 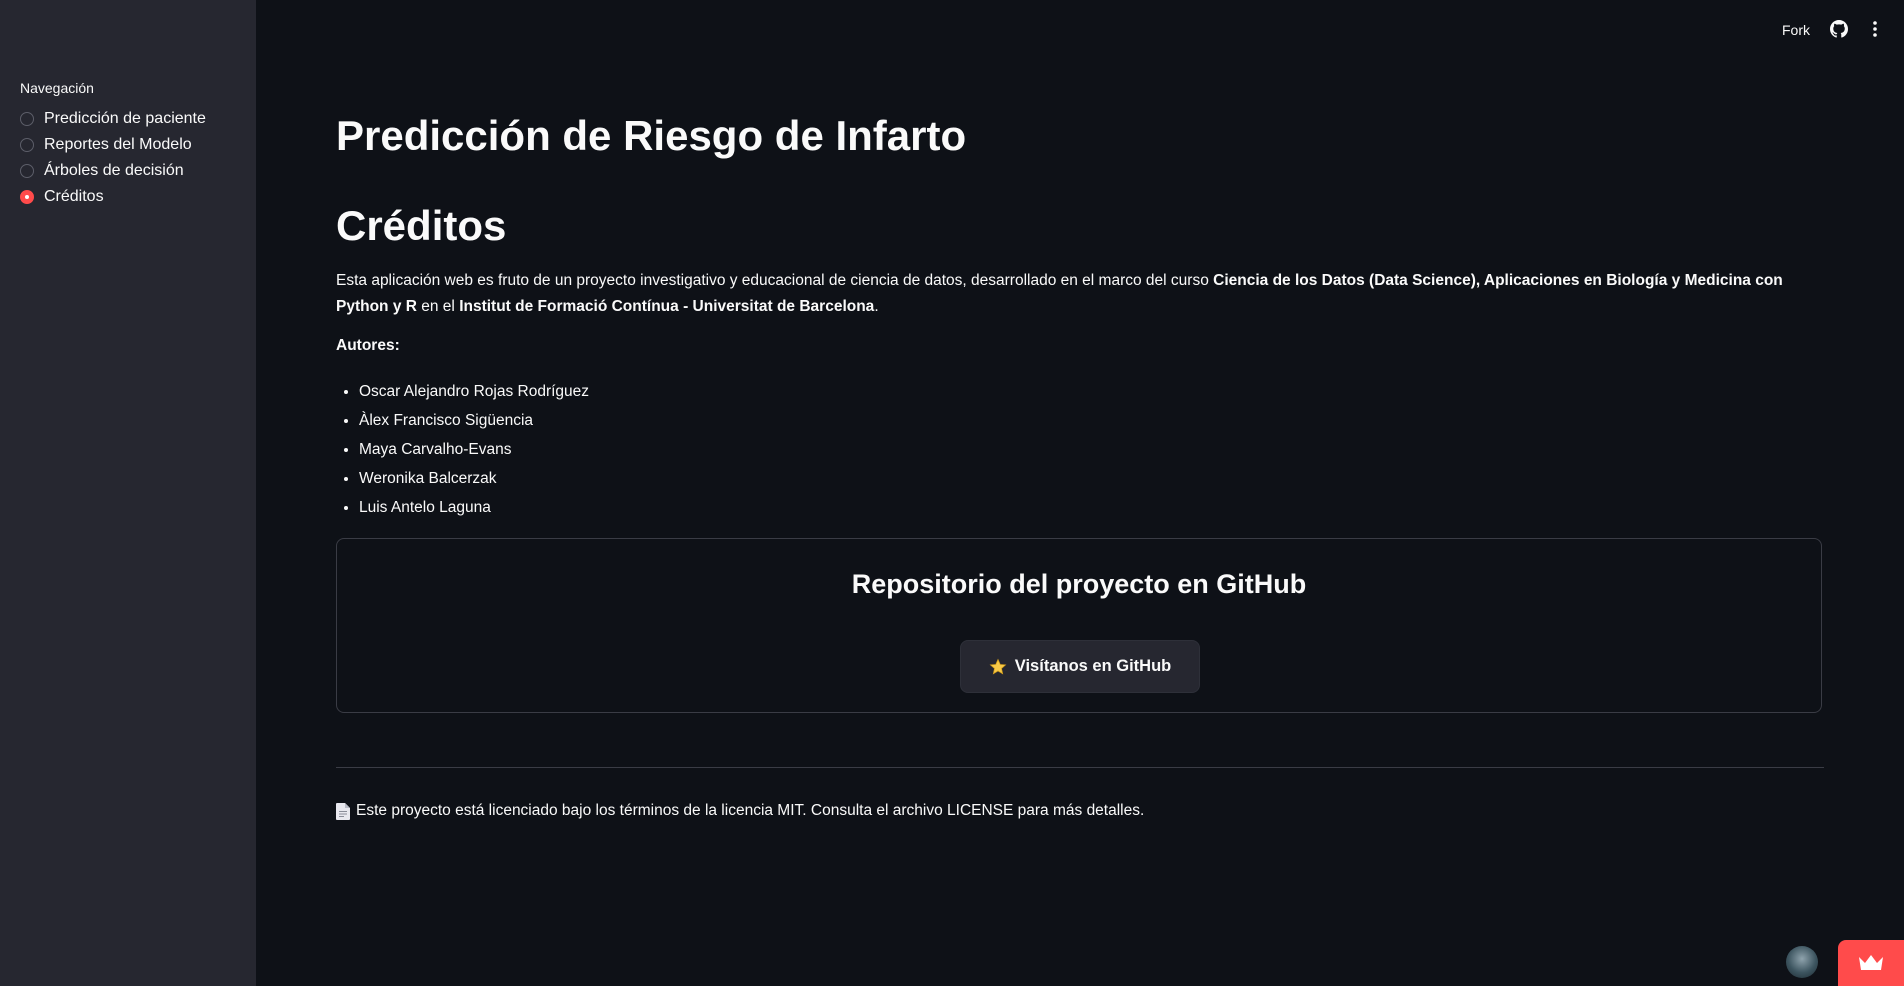 I want to click on nav-item-label: Créditos, so click(x=74, y=196).